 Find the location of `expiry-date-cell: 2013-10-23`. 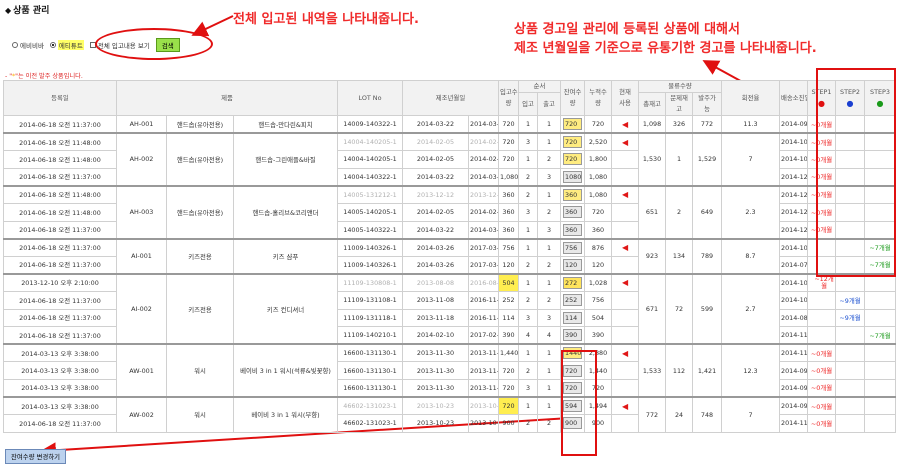

expiry-date-cell: 2013-10-23 is located at coordinates (483, 406).